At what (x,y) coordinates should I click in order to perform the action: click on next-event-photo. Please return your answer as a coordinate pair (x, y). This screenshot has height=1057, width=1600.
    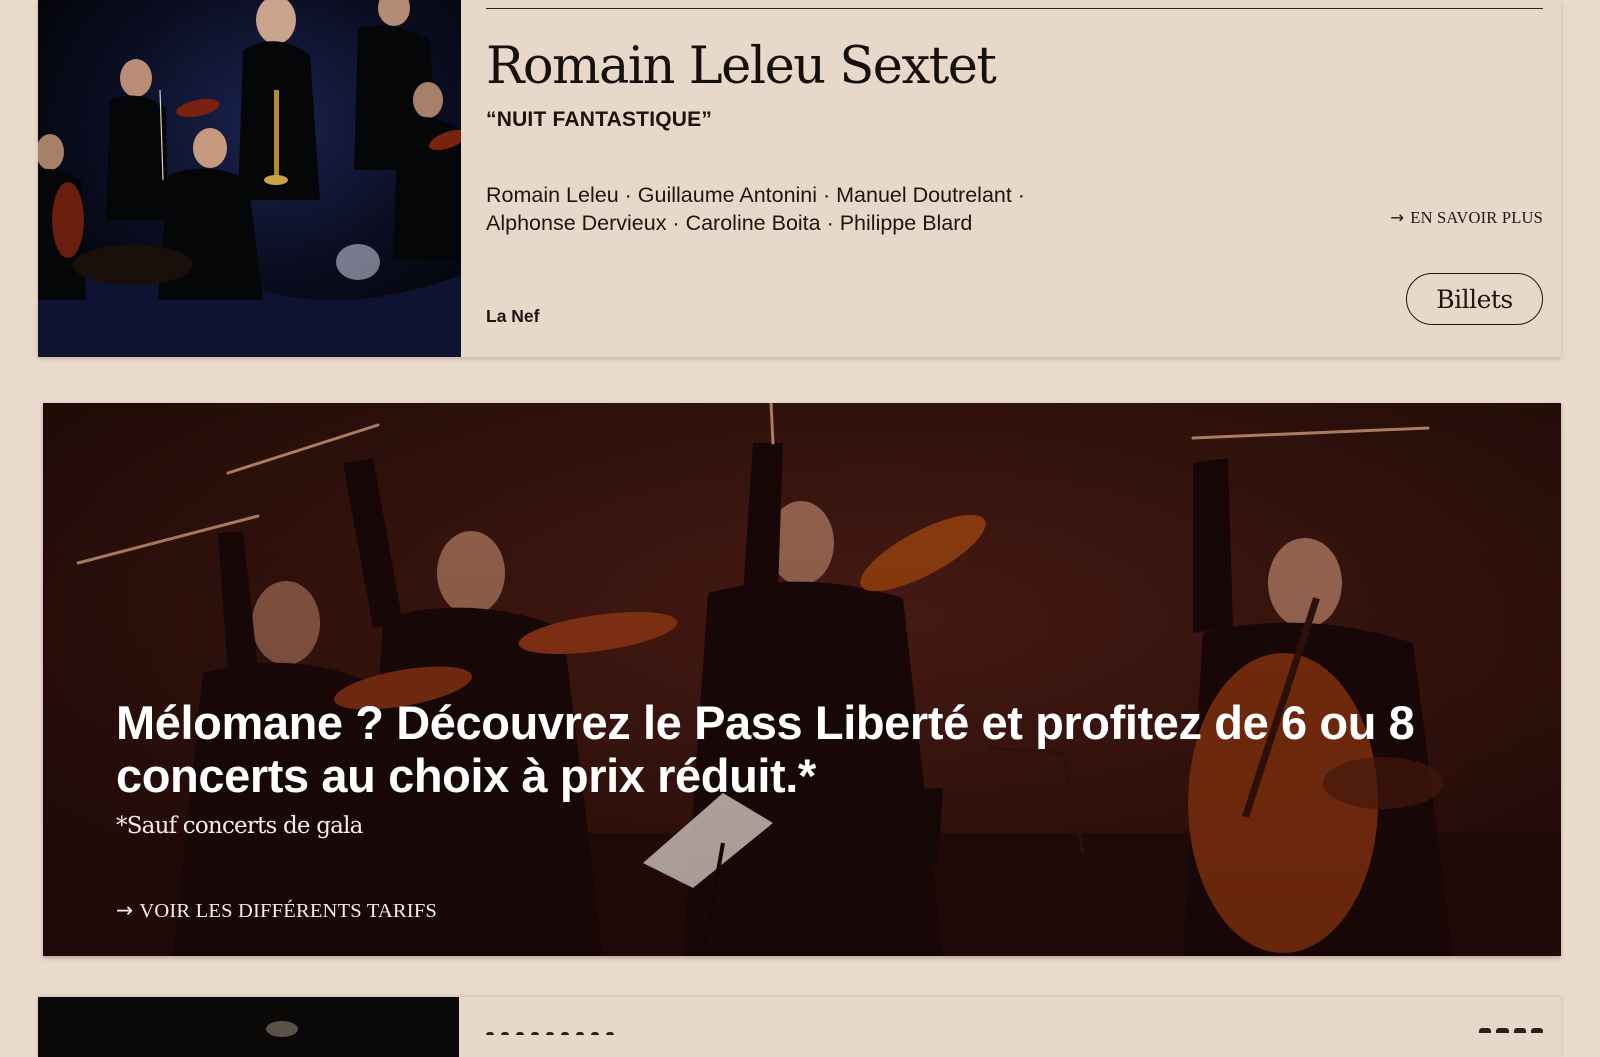
    Looking at the image, I should click on (248, 1027).